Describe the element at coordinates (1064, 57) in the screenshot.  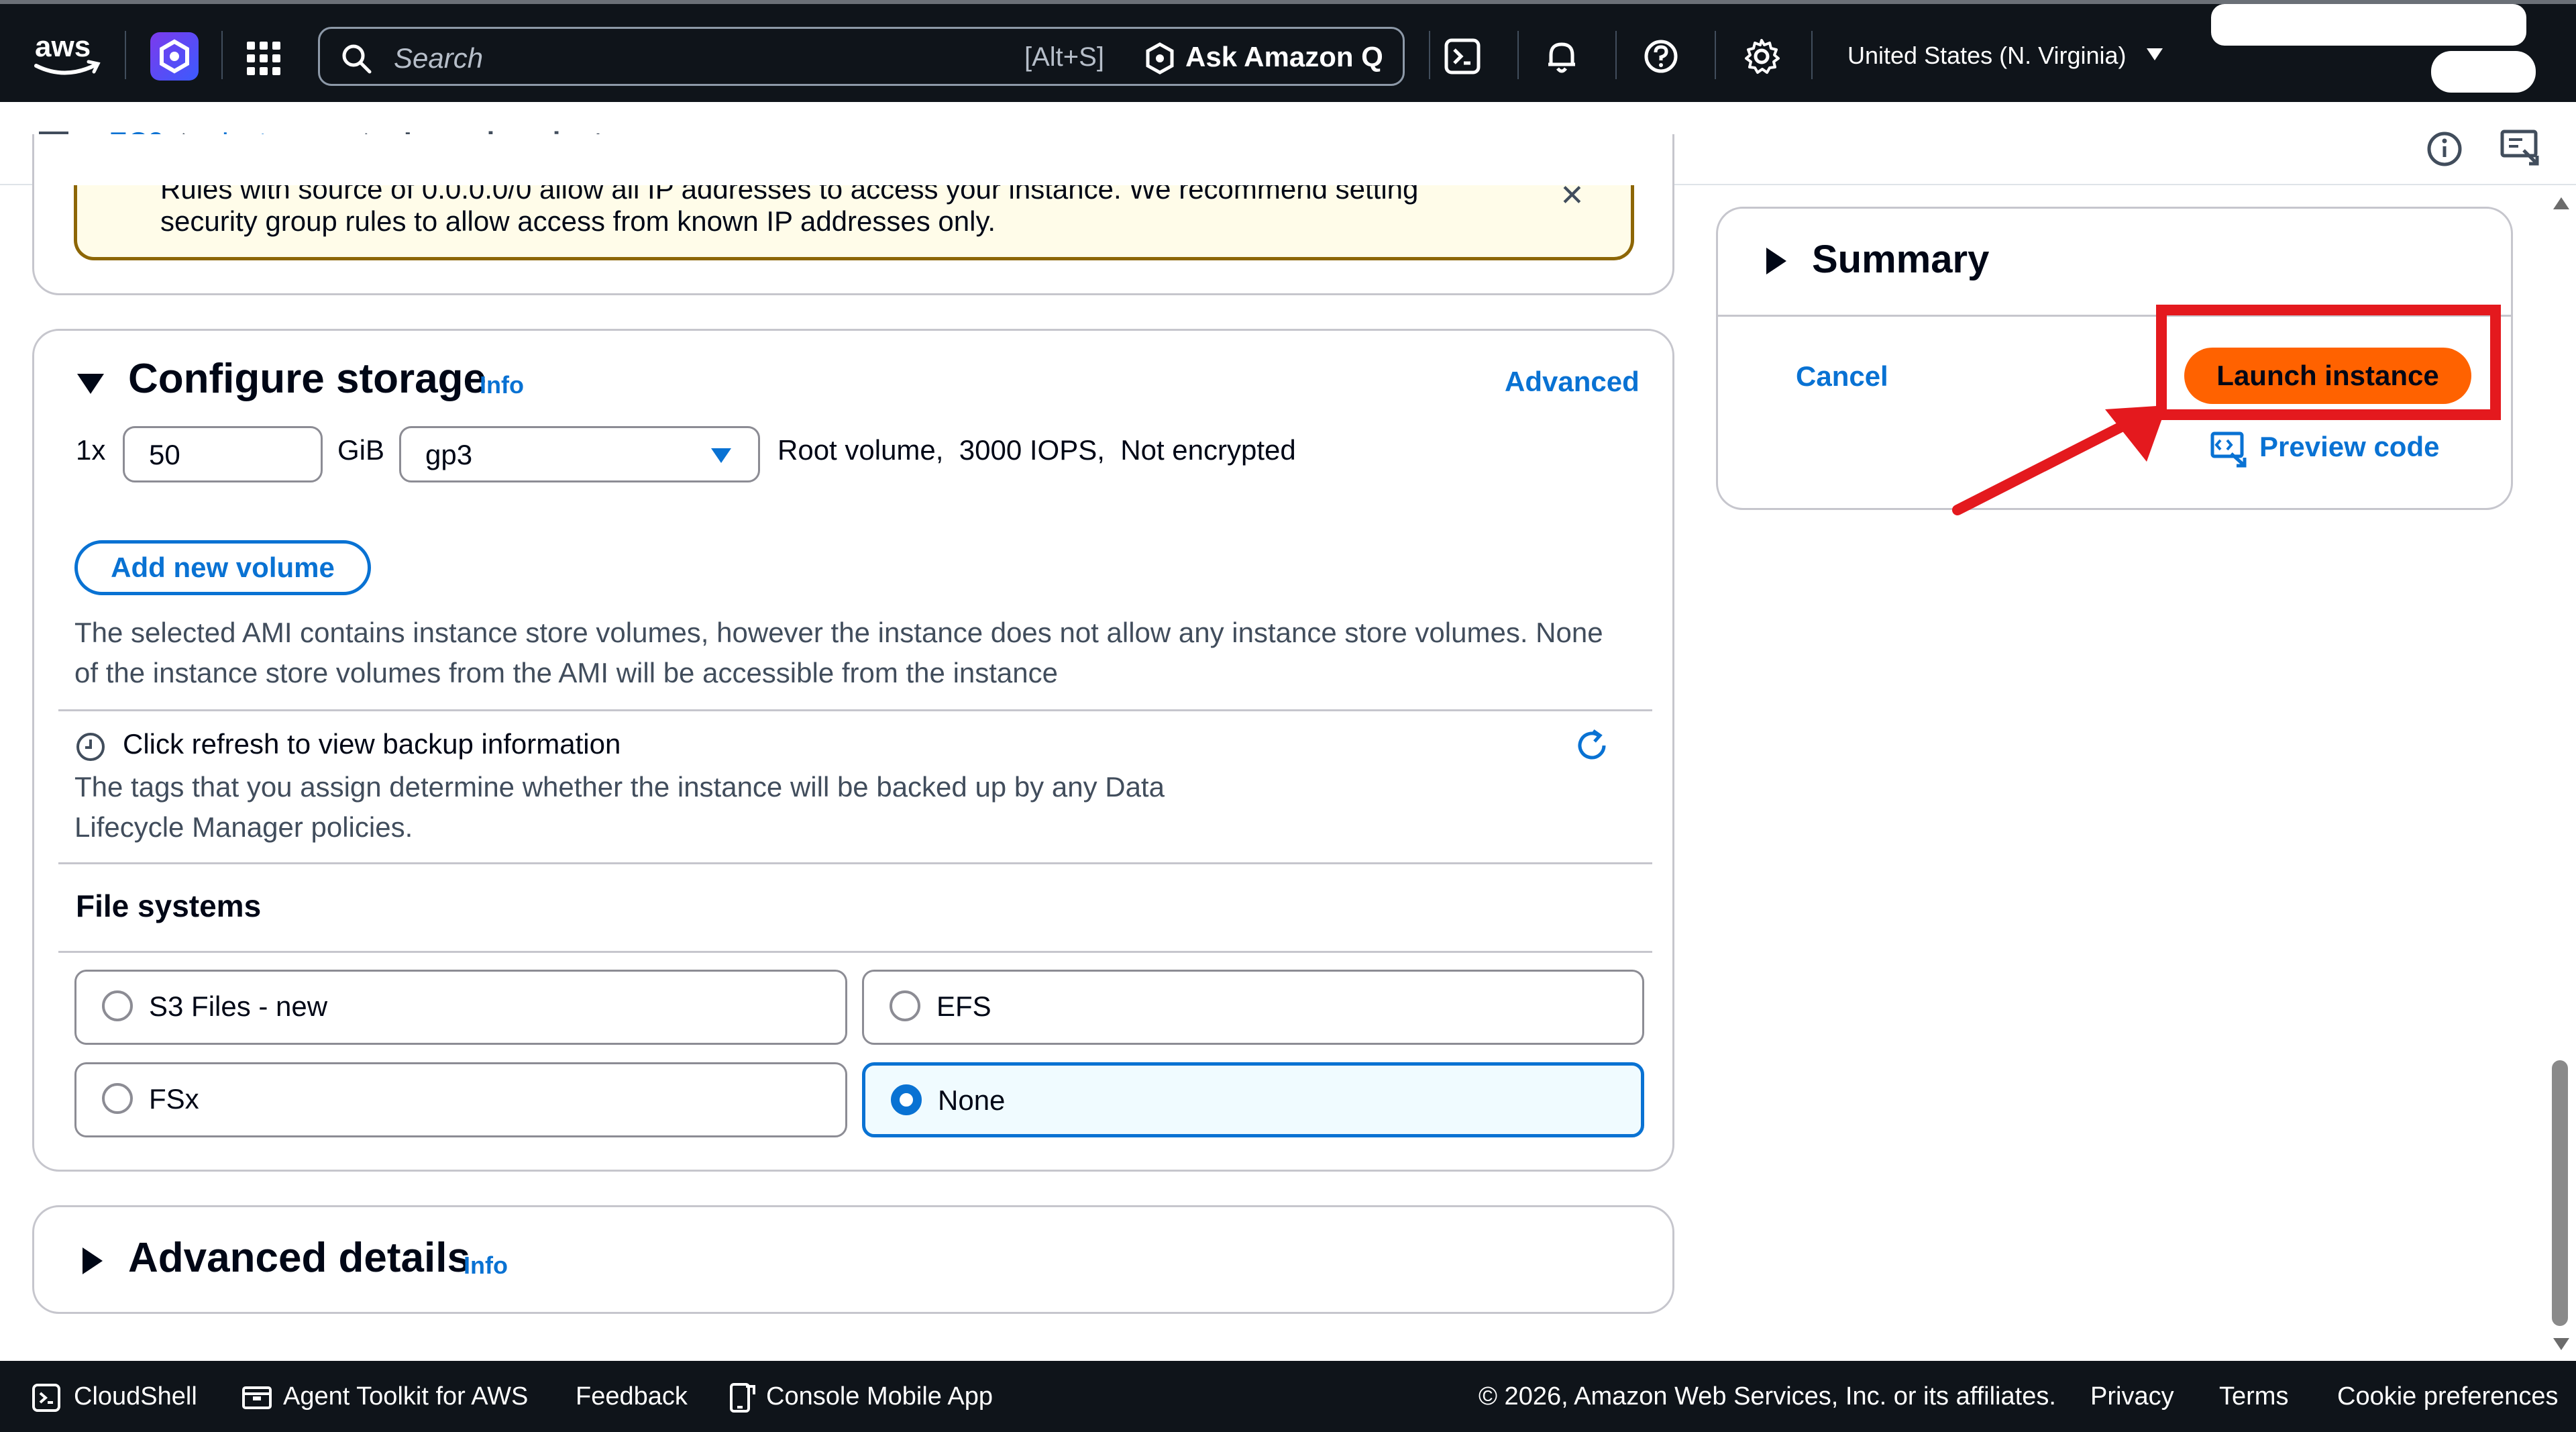
I see `search-shortcut: [Alt+S]` at that location.